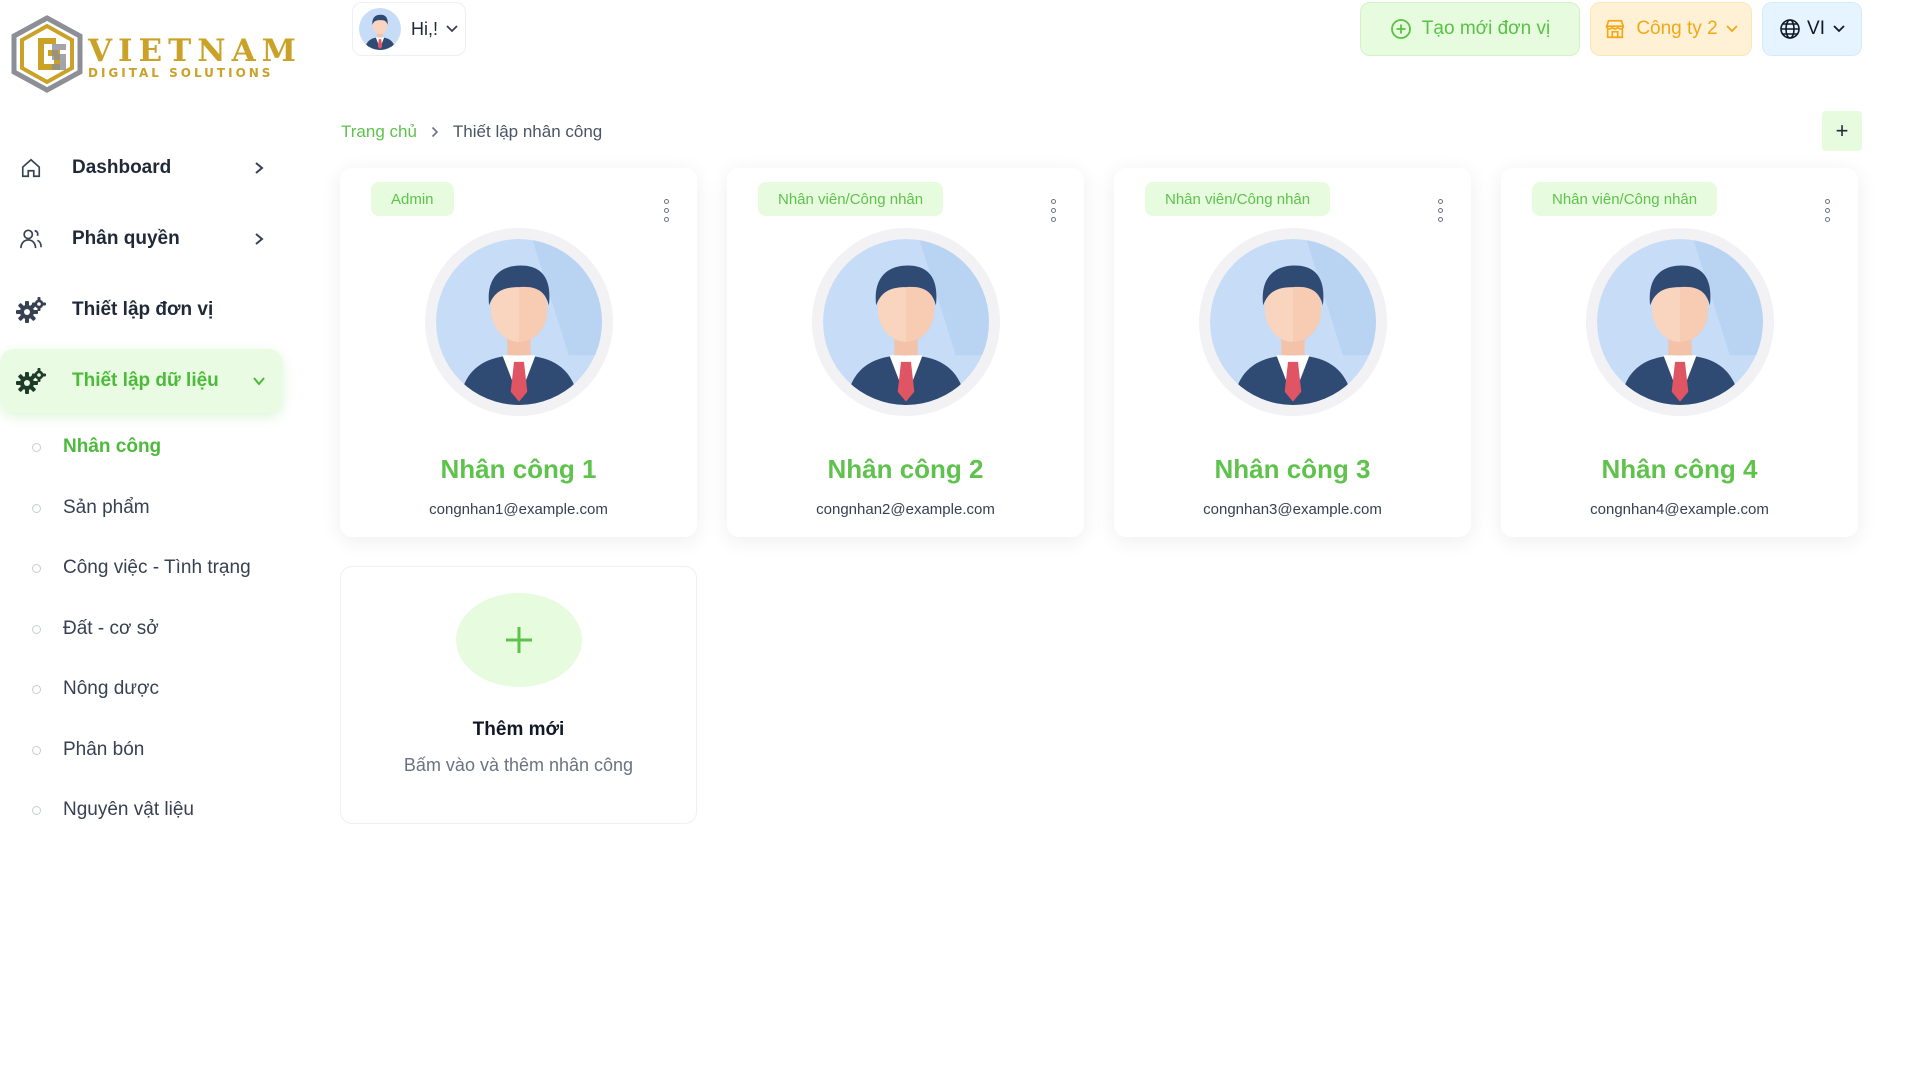  I want to click on worker-name: Nhân công 4, so click(1679, 469).